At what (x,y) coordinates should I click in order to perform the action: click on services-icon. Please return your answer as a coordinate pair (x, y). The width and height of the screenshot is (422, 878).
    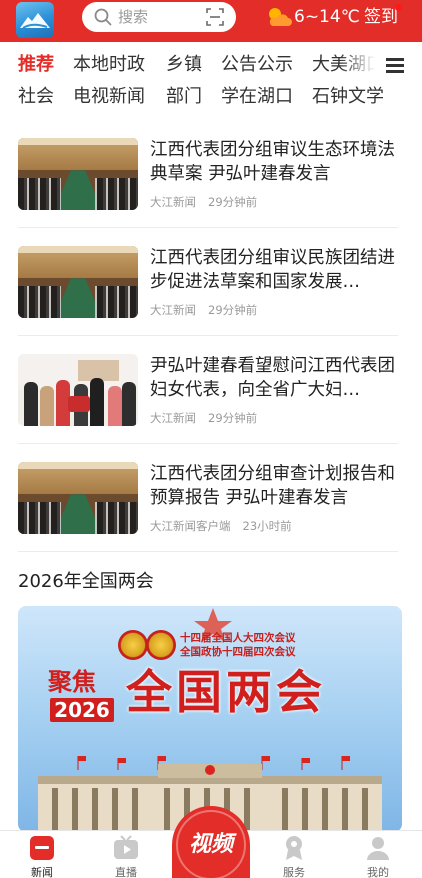
    Looking at the image, I should click on (294, 848).